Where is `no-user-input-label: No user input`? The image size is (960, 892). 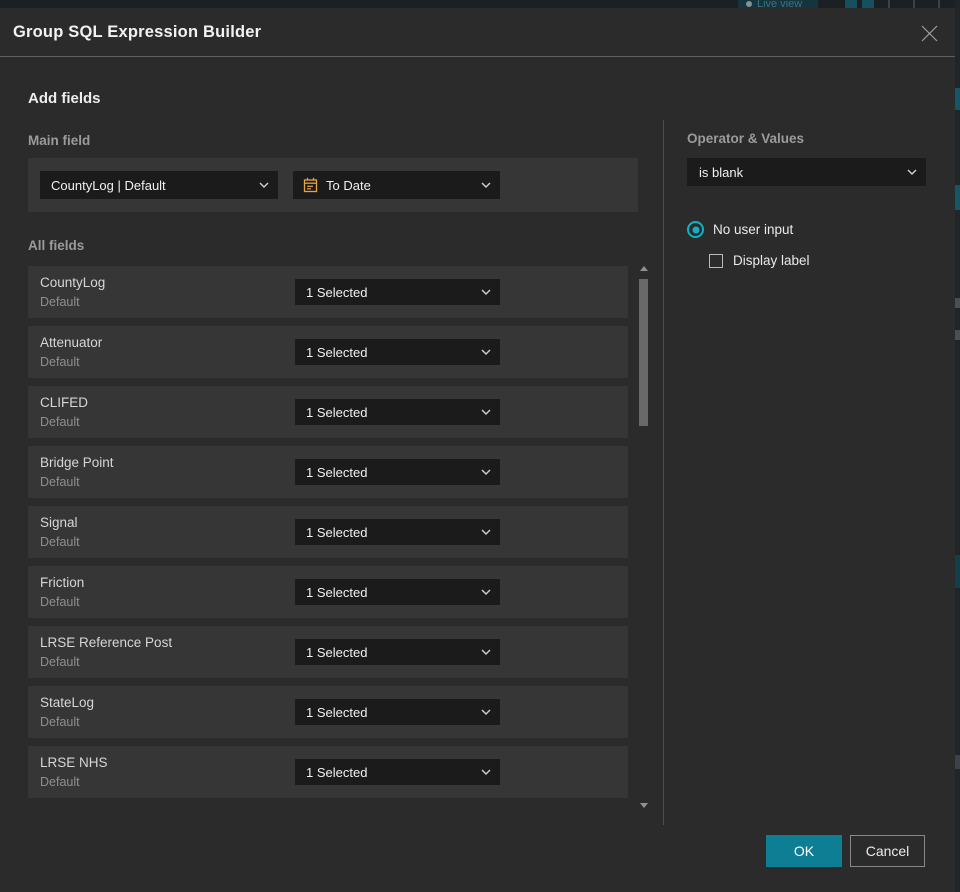 no-user-input-label: No user input is located at coordinates (753, 229).